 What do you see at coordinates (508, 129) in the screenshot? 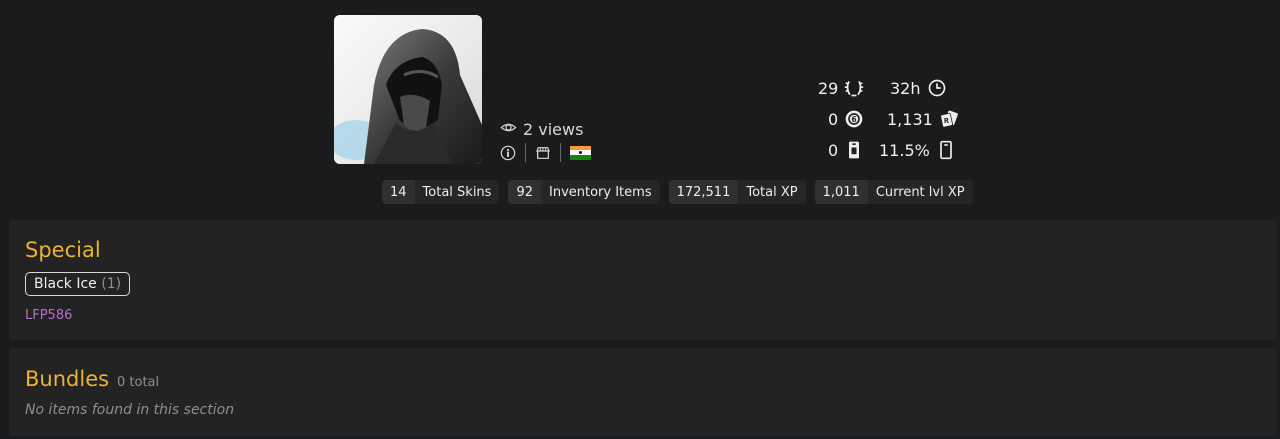
I see `eye-icon` at bounding box center [508, 129].